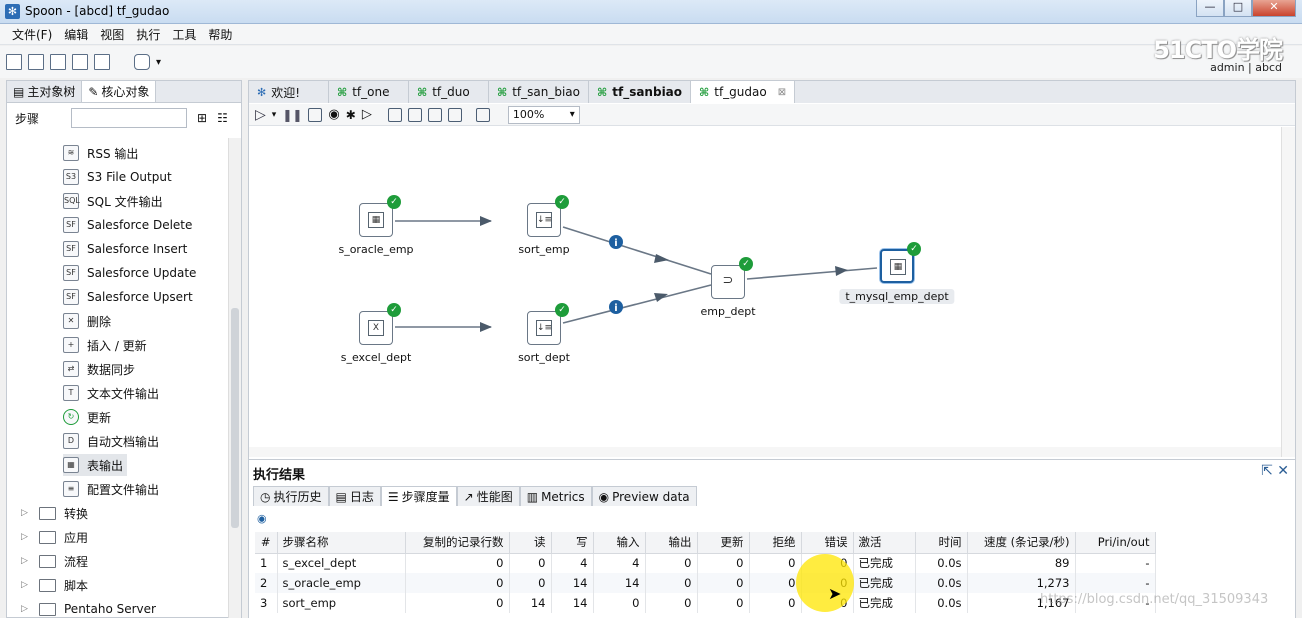  I want to click on close-panel-icon: ✕, so click(1283, 471).